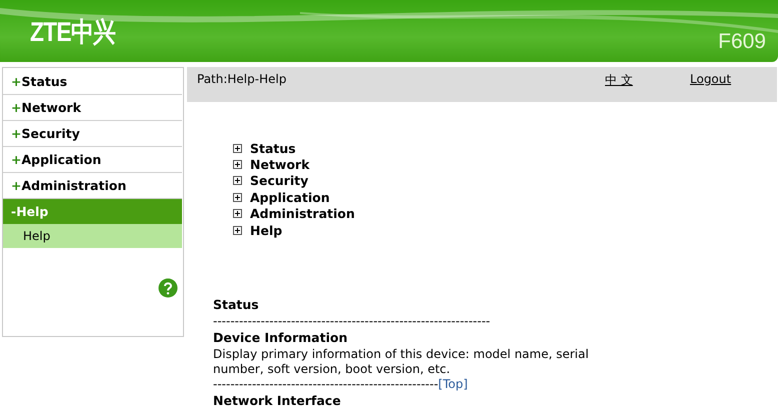 Image resolution: width=778 pixels, height=413 pixels. Describe the element at coordinates (619, 80) in the screenshot. I see `language-link: 中 文` at that location.